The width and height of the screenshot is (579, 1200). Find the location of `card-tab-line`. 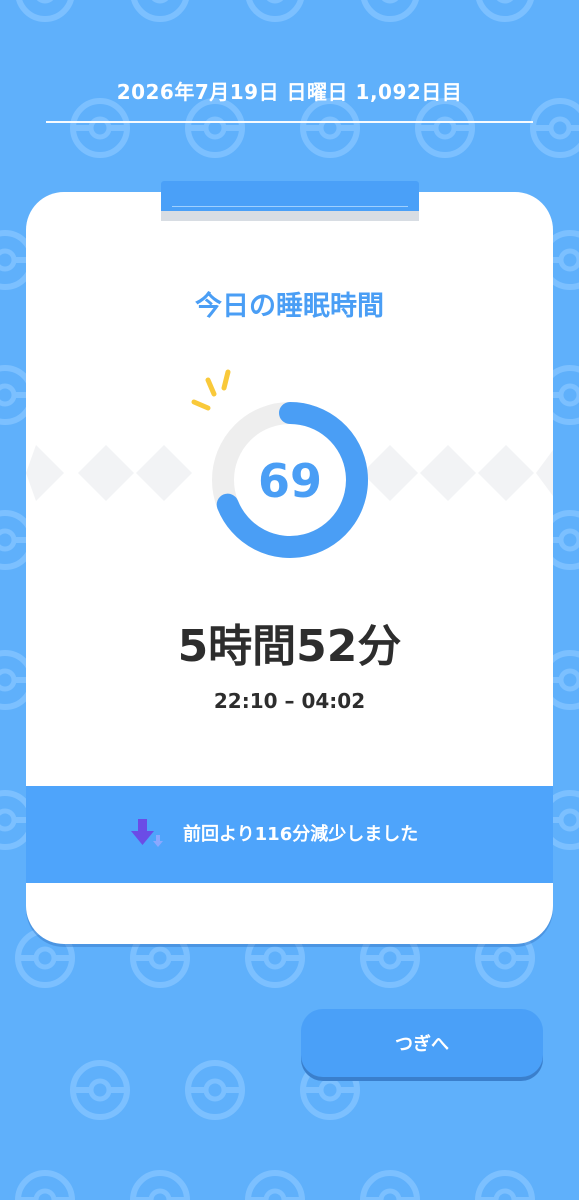

card-tab-line is located at coordinates (290, 206).